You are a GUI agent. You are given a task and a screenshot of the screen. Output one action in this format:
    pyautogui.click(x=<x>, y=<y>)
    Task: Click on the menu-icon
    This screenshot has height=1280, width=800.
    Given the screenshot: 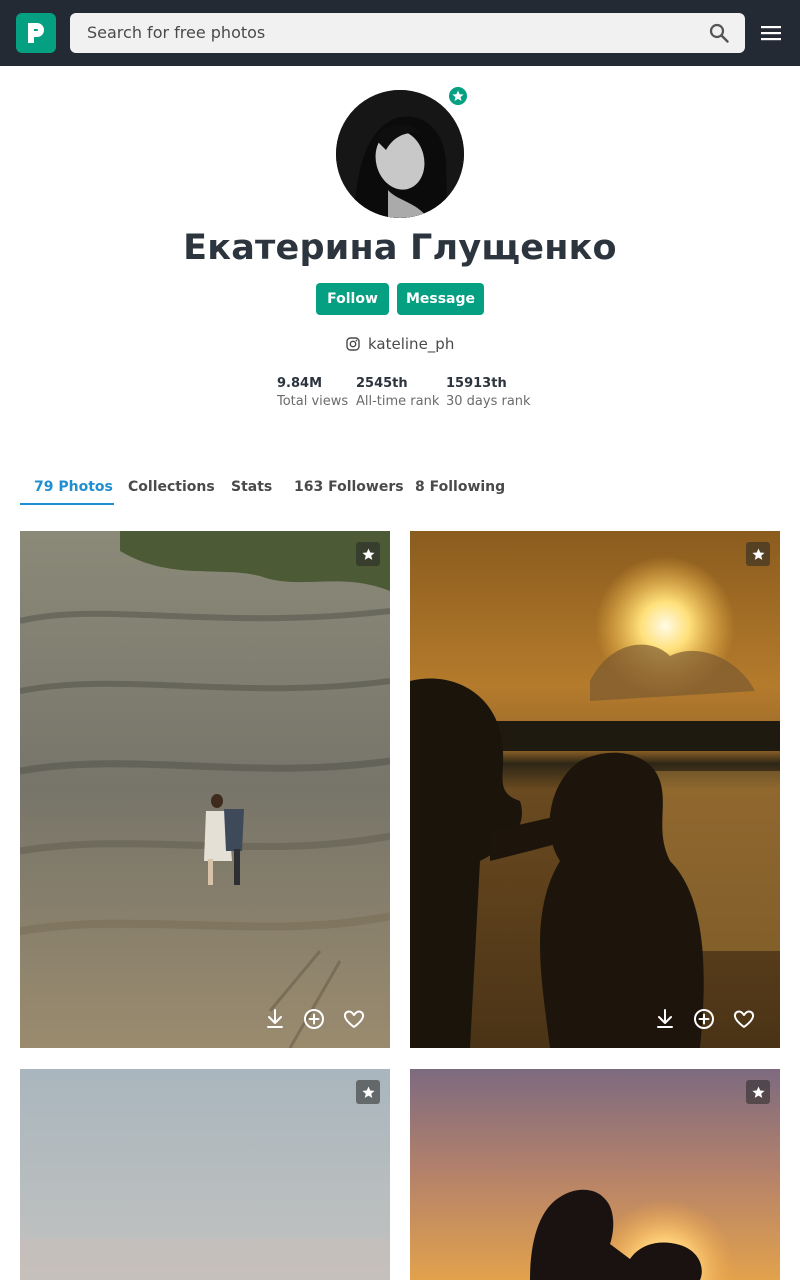 What is the action you would take?
    pyautogui.click(x=771, y=33)
    